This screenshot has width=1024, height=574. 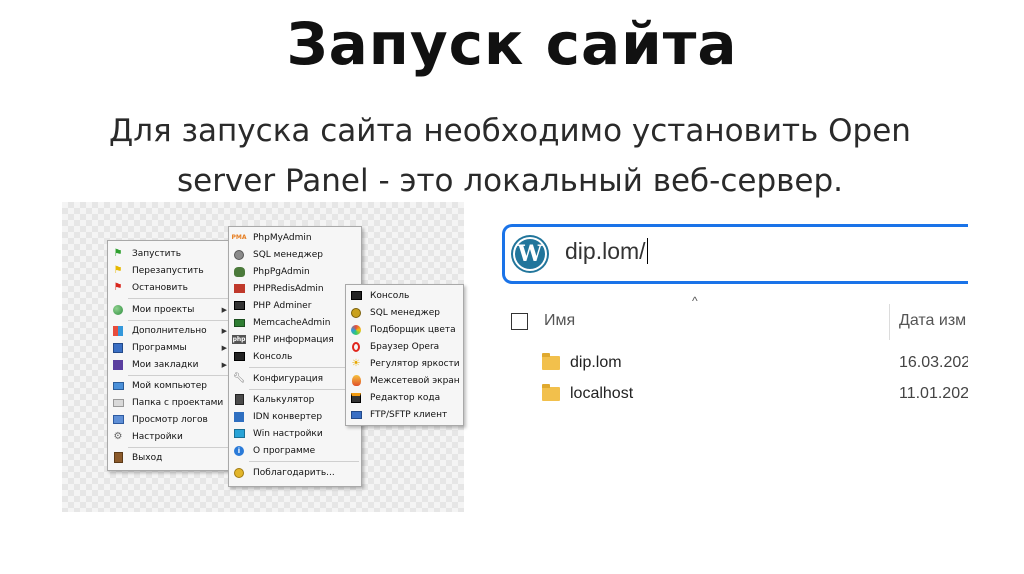 I want to click on menu-item-phpmyadmin: PMA PhpMyAdmin, so click(x=295, y=237).